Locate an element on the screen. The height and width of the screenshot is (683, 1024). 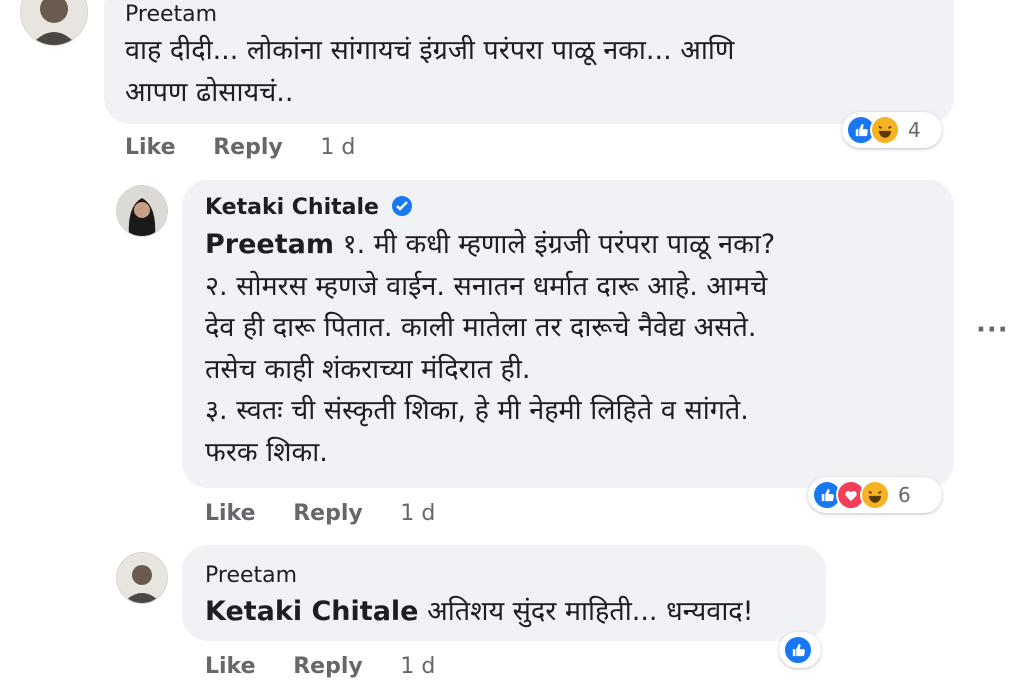
comment-line: आपण ढोसायचं.. is located at coordinates (209, 92).